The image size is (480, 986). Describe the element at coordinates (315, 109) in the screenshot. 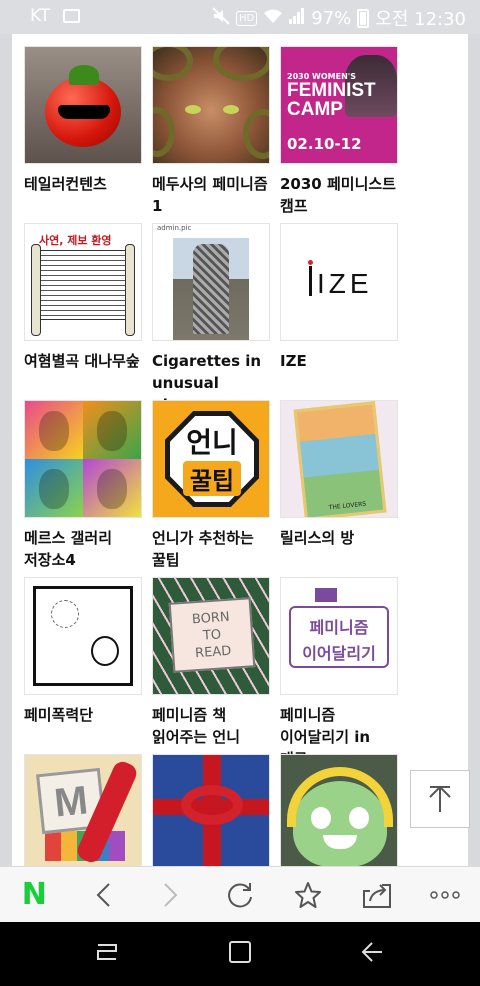

I see `poster-line3: CAMP` at that location.